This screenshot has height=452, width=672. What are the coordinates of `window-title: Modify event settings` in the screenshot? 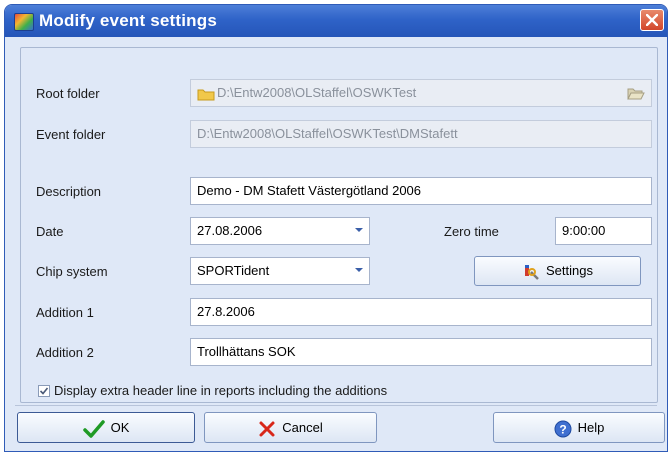 It's located at (128, 20).